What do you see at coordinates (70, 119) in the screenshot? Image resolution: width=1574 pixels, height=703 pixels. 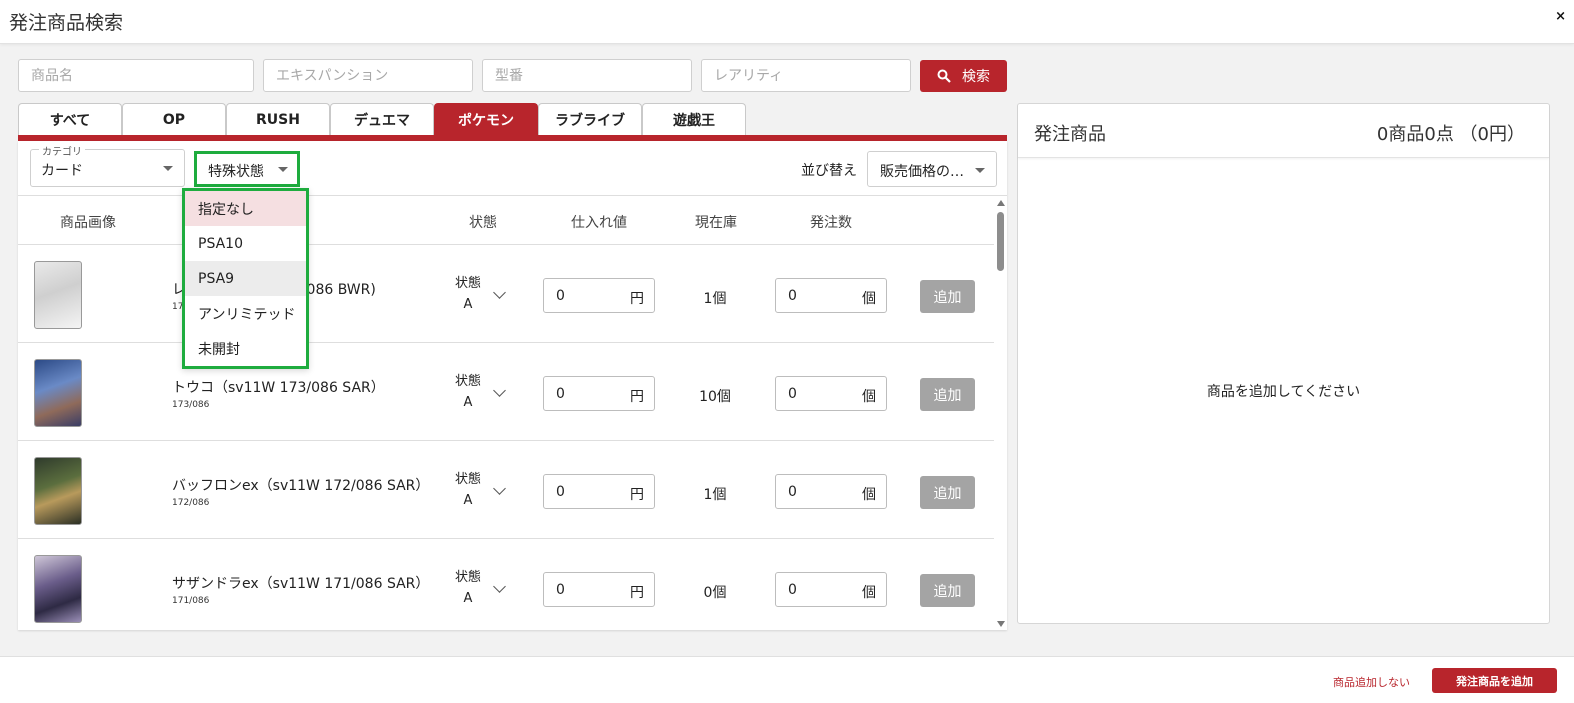 I see `tab-all: すべて` at bounding box center [70, 119].